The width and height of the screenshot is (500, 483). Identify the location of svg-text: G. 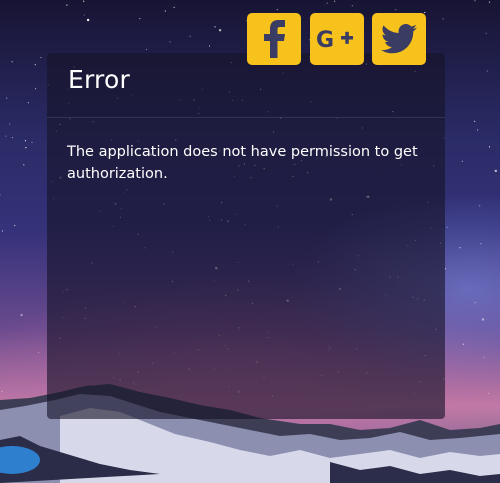
(325, 40).